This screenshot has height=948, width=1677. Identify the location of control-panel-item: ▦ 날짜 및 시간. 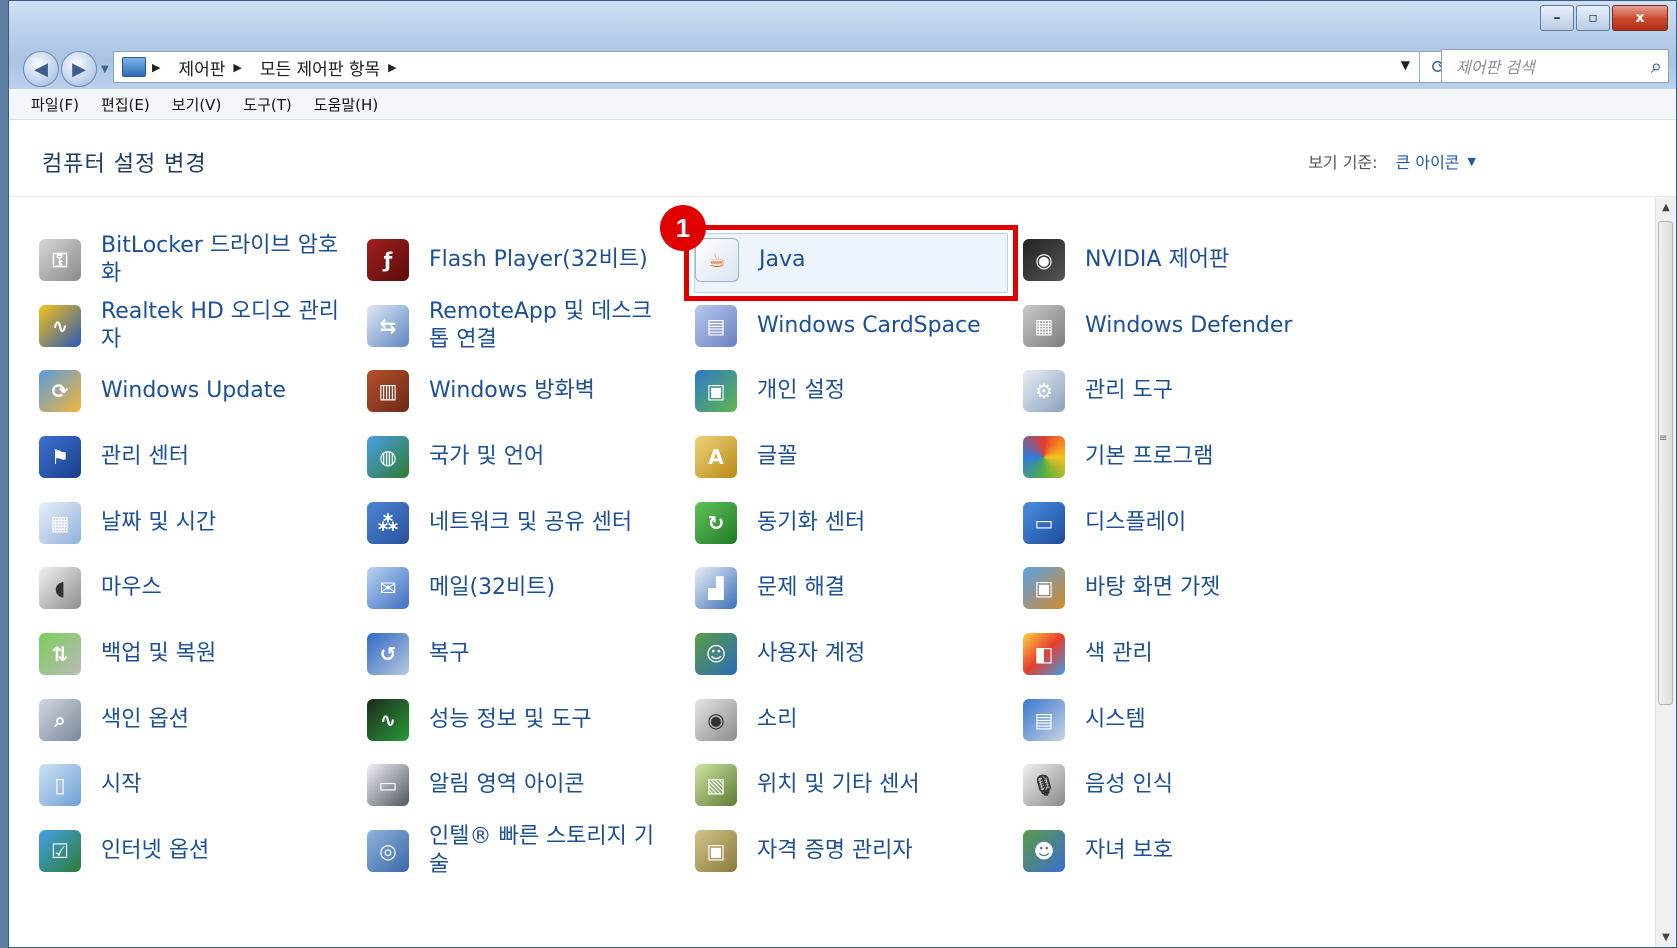
(203, 523).